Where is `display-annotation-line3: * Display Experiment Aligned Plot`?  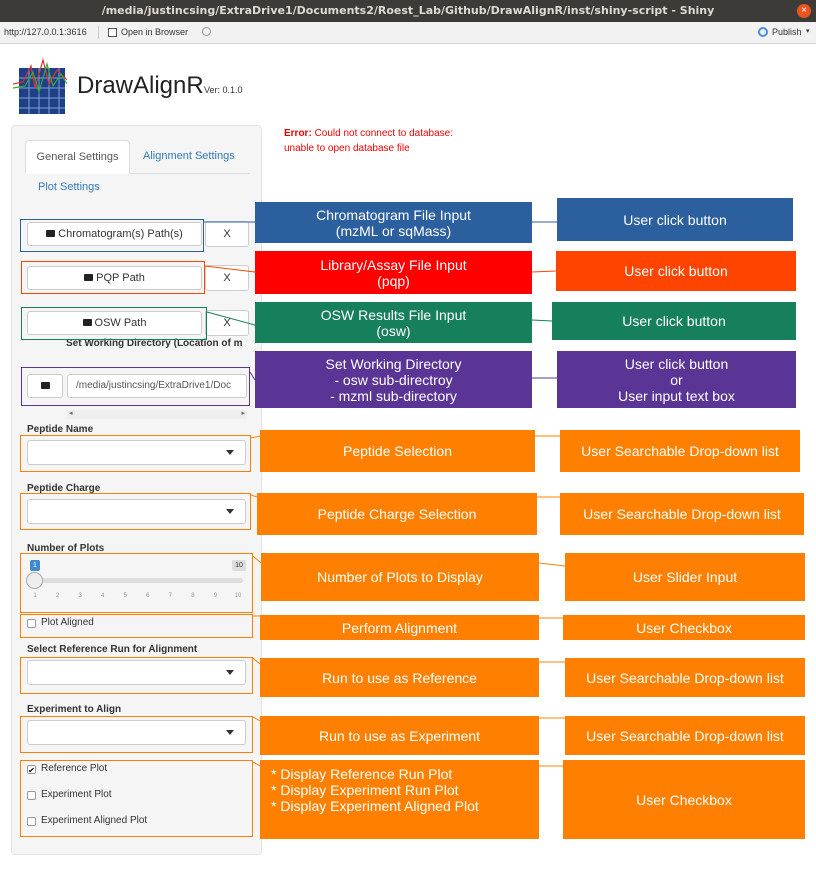 display-annotation-line3: * Display Experiment Aligned Plot is located at coordinates (375, 806).